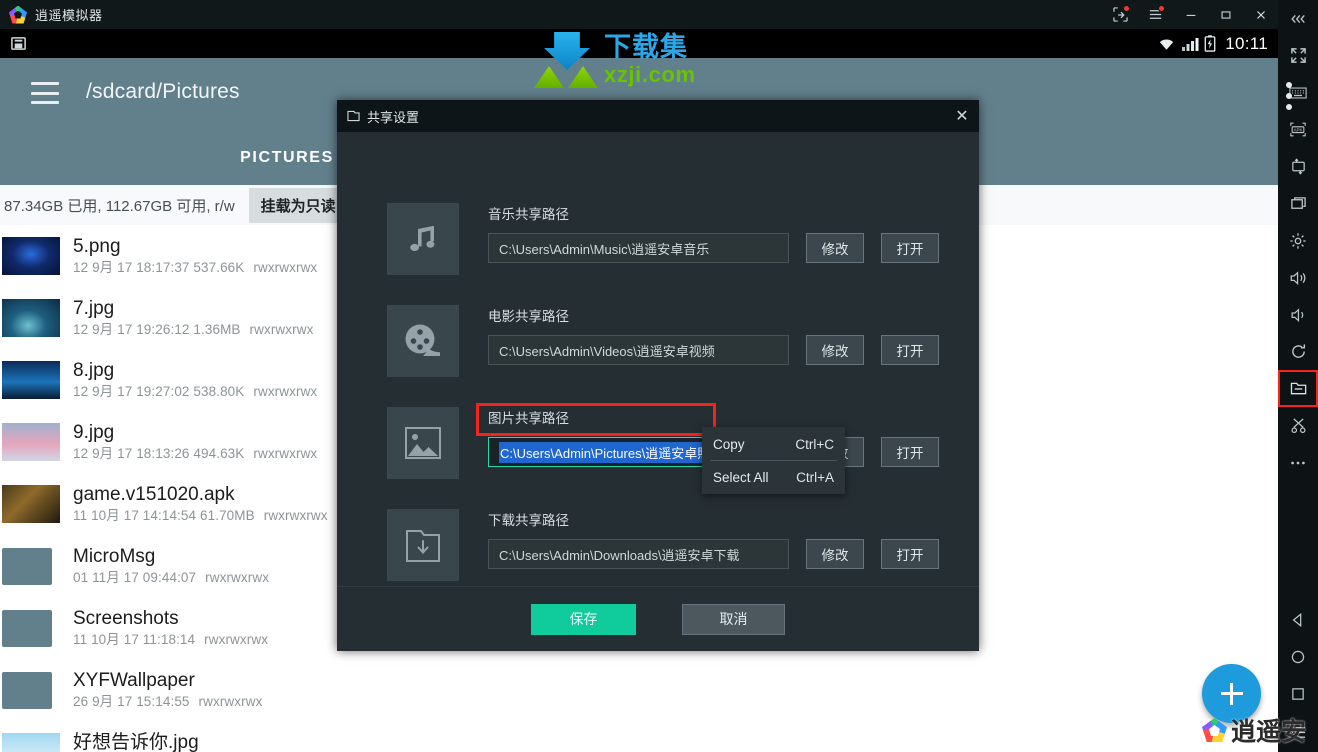  I want to click on file-row: XYFWallpaper 26 9月 17 15:14:55 rwxrwxrwx, so click(639, 690).